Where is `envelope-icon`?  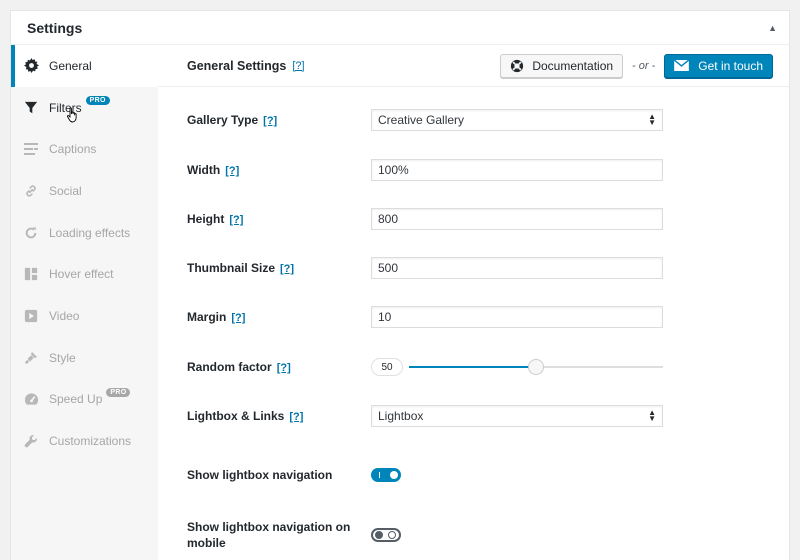 envelope-icon is located at coordinates (682, 65).